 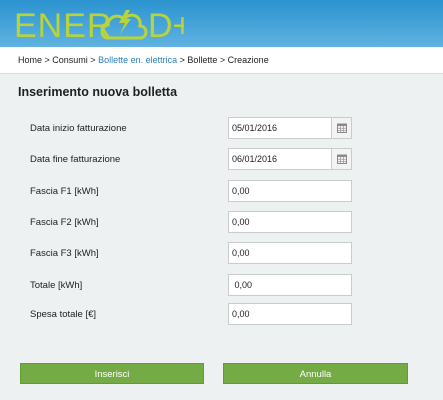 I want to click on label-data-fine: Data fine fatturazione, so click(x=75, y=159).